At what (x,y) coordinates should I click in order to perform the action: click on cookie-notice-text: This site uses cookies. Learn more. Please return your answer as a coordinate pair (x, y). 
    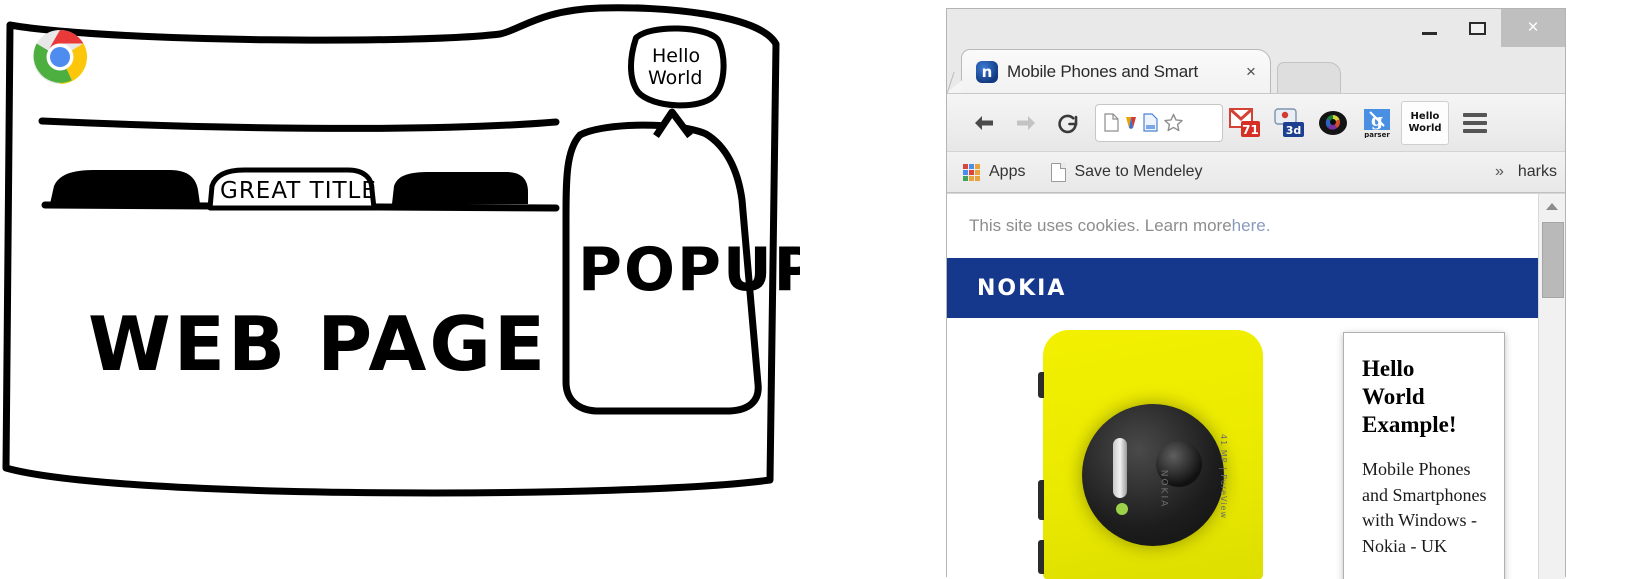
    Looking at the image, I should click on (1100, 225).